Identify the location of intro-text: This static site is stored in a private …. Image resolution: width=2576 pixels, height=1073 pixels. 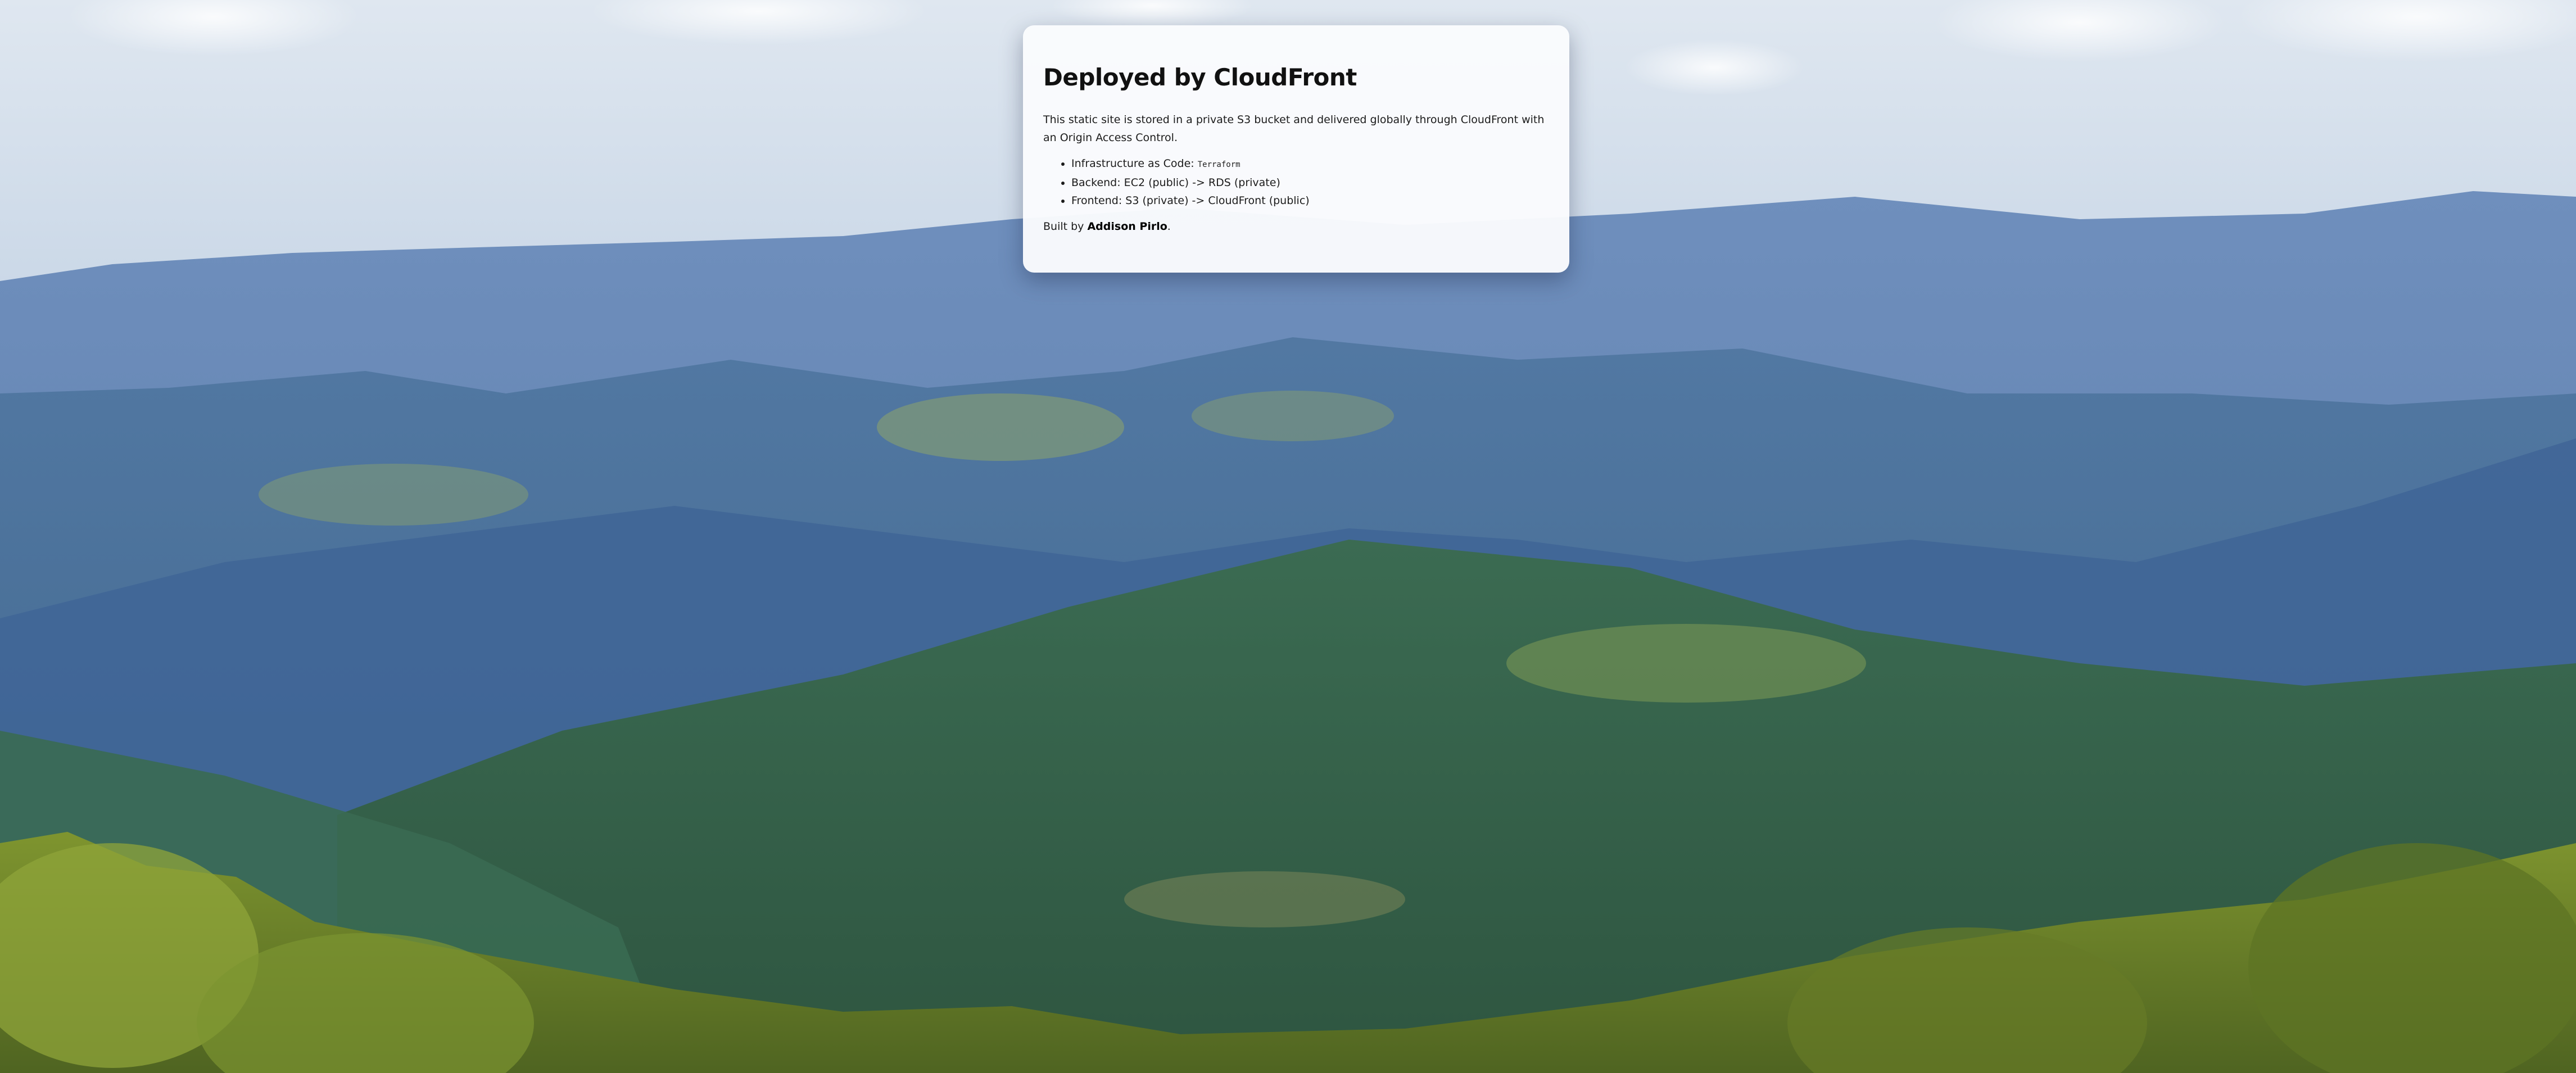
(1294, 129).